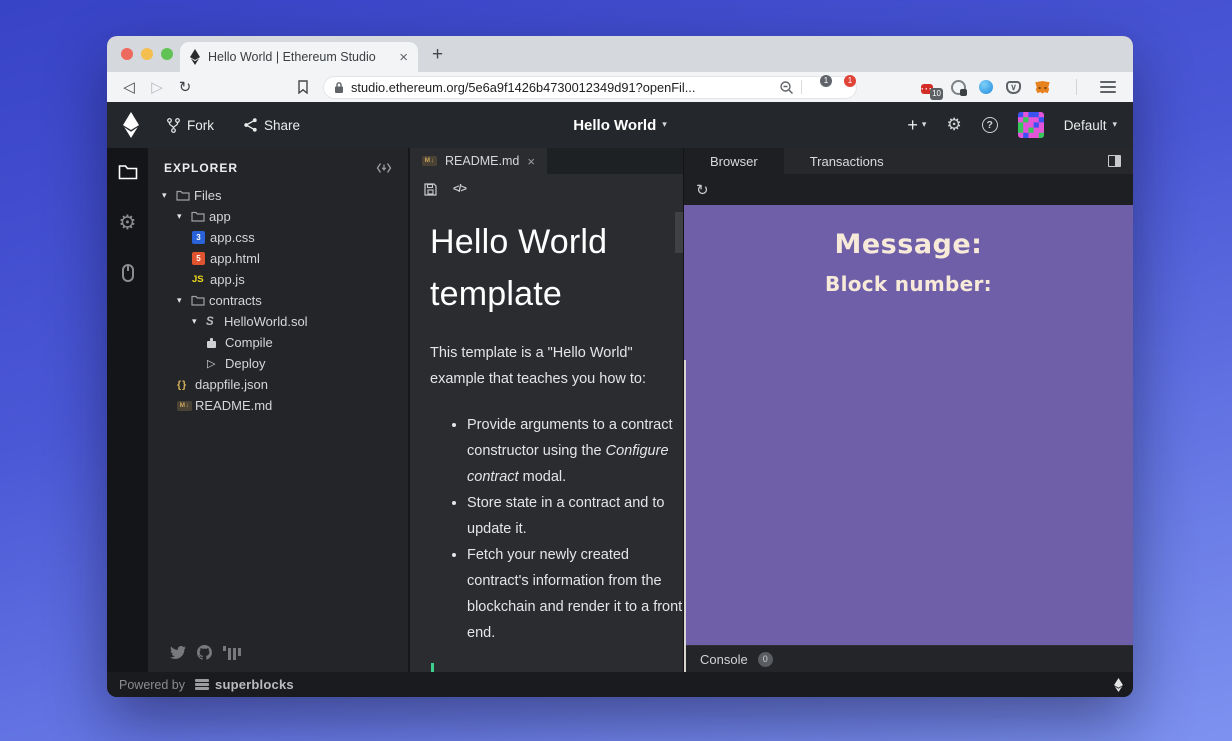 The width and height of the screenshot is (1232, 741). What do you see at coordinates (685, 516) in the screenshot?
I see `pane-splitter` at bounding box center [685, 516].